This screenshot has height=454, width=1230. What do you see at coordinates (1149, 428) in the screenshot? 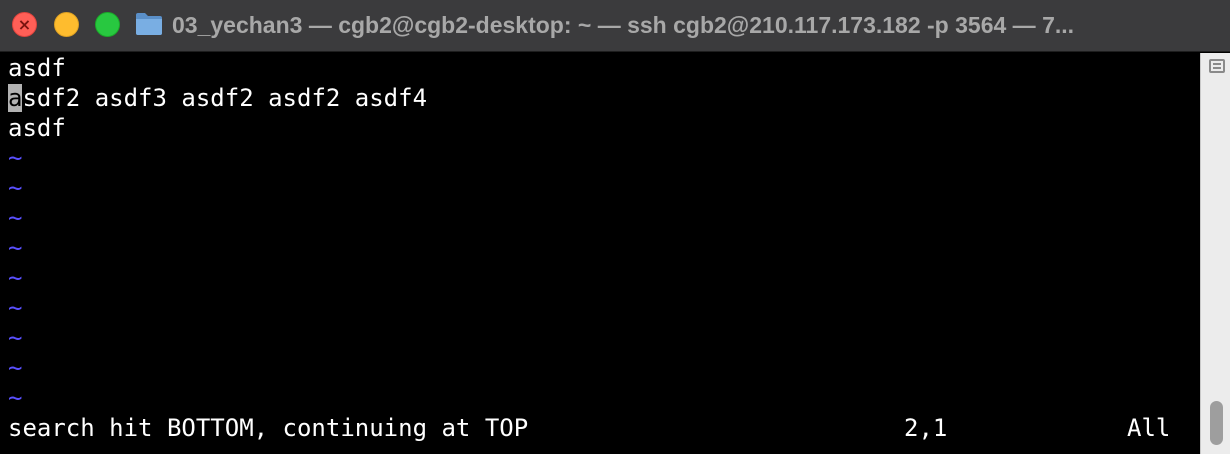
I see `scroll-position: All` at bounding box center [1149, 428].